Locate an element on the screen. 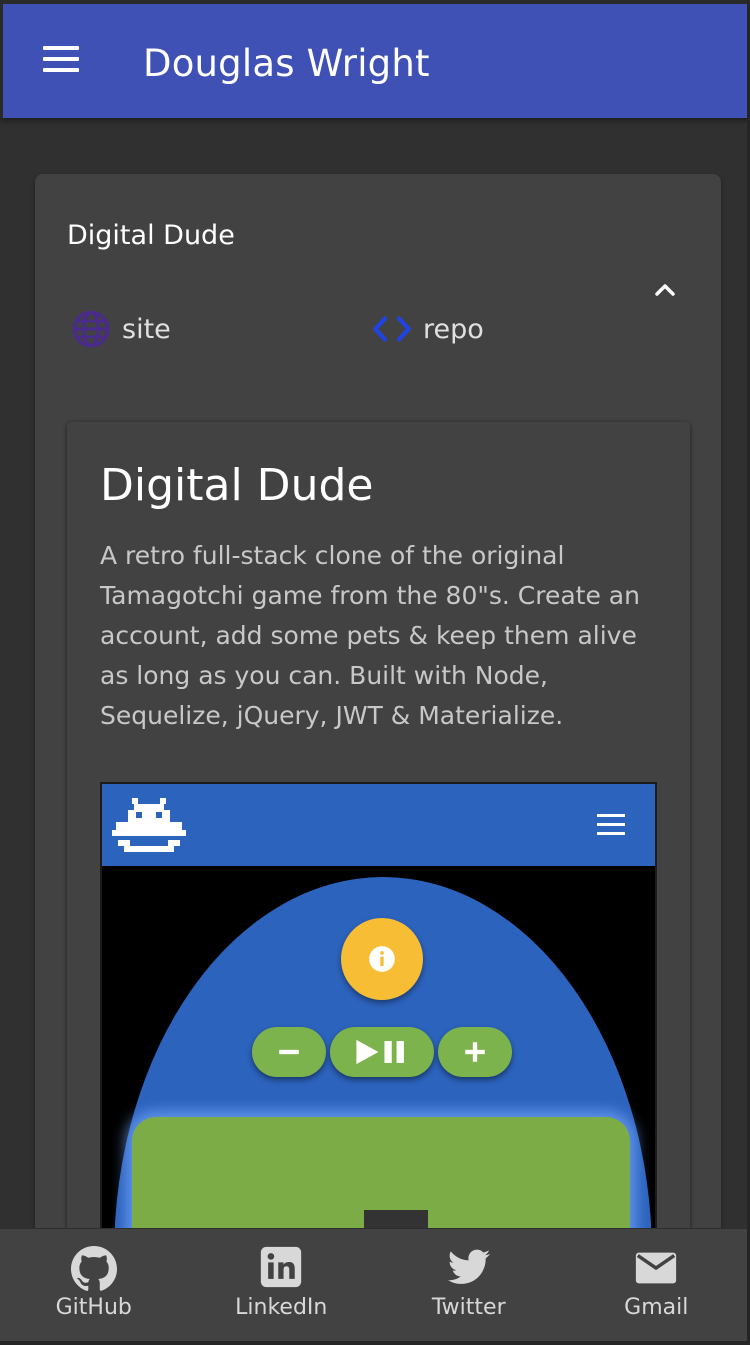  nav-linkedin-label: LinkedIn is located at coordinates (281, 1307).